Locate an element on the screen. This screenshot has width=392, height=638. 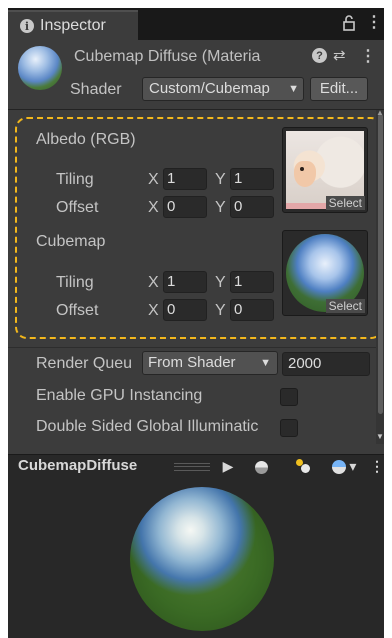
render-queue-label: Render Queu is located at coordinates (84, 363).